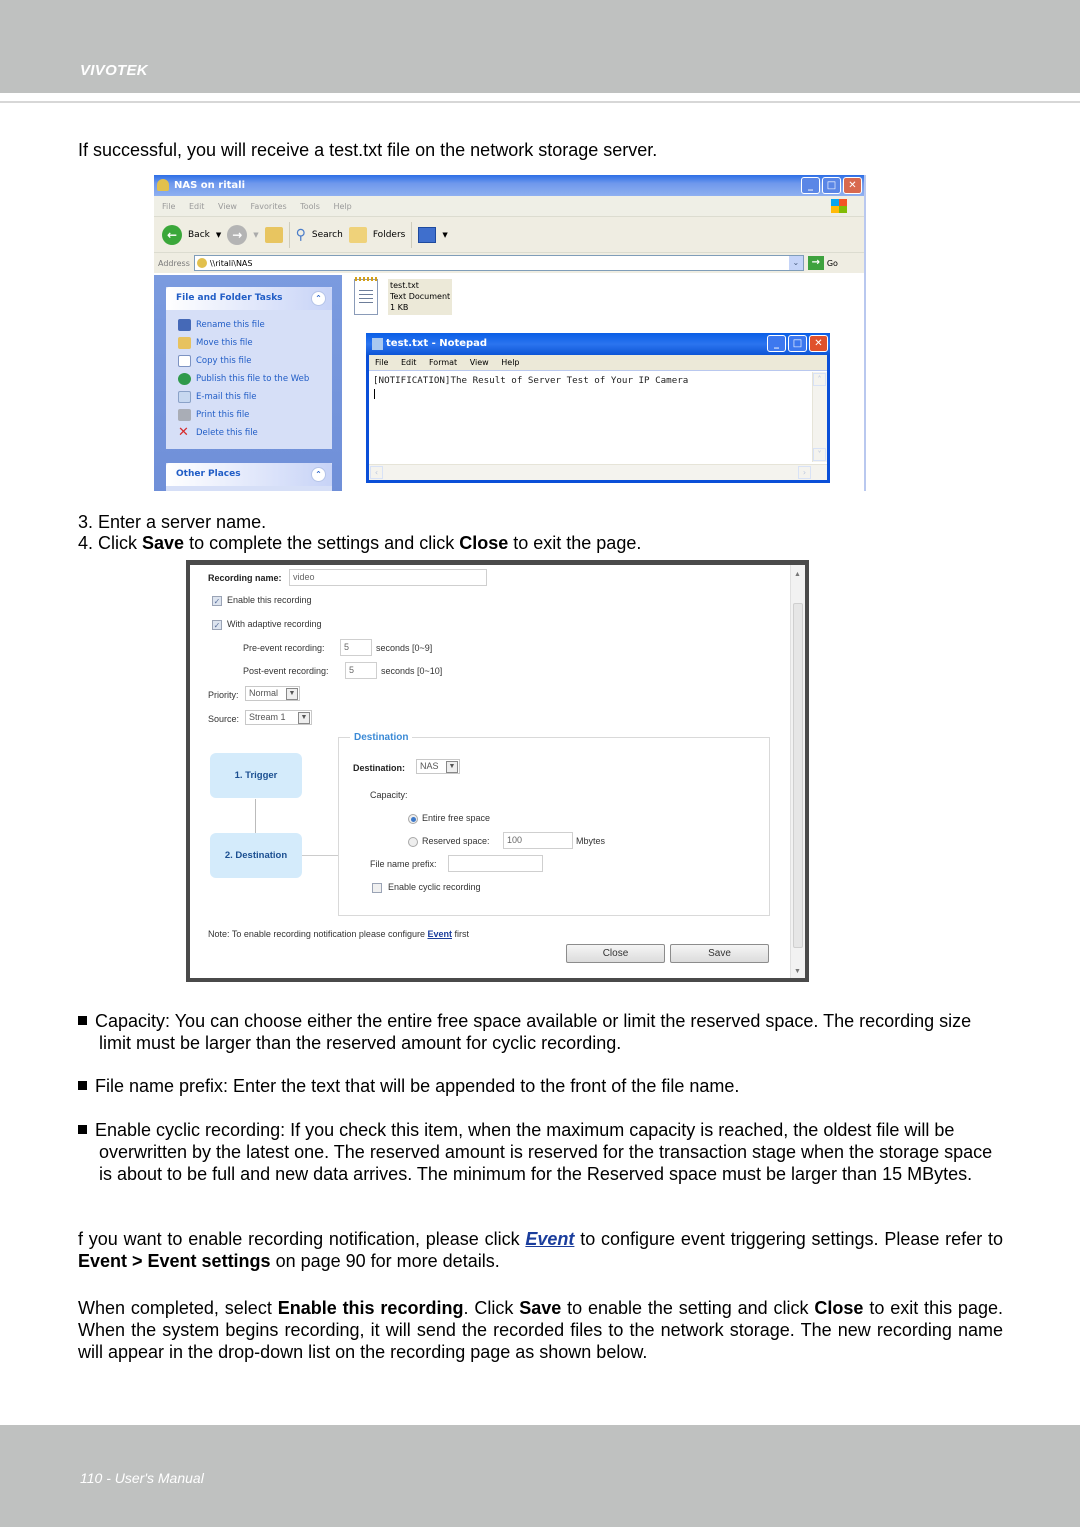 This screenshot has width=1080, height=1527. What do you see at coordinates (245, 578) in the screenshot?
I see `recording-name-label: Recording name:` at bounding box center [245, 578].